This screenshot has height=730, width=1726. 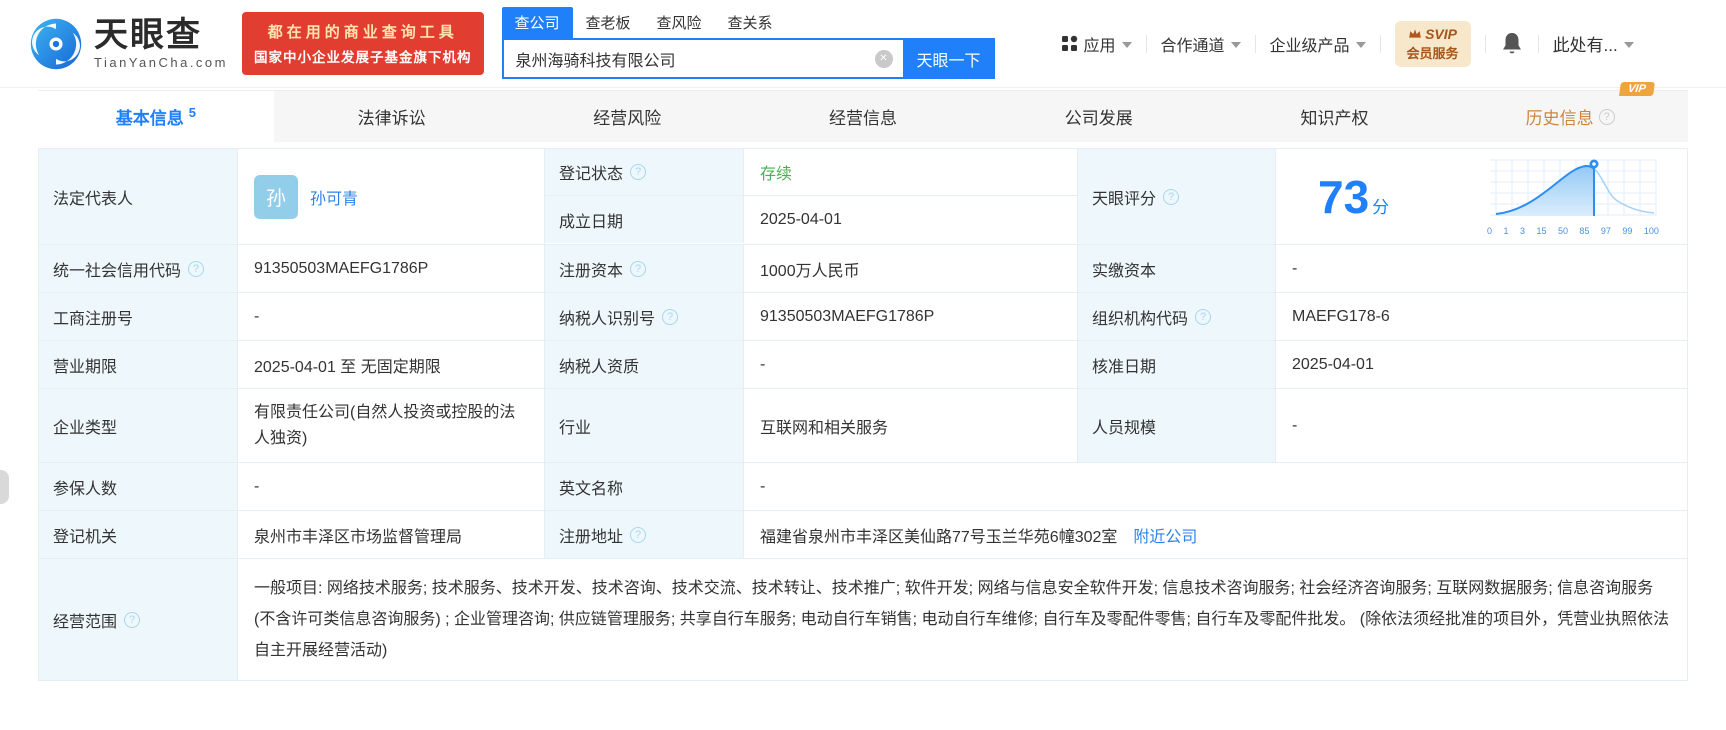 What do you see at coordinates (911, 425) in the screenshot?
I see `field-value-industry: 互联网和相关服务` at bounding box center [911, 425].